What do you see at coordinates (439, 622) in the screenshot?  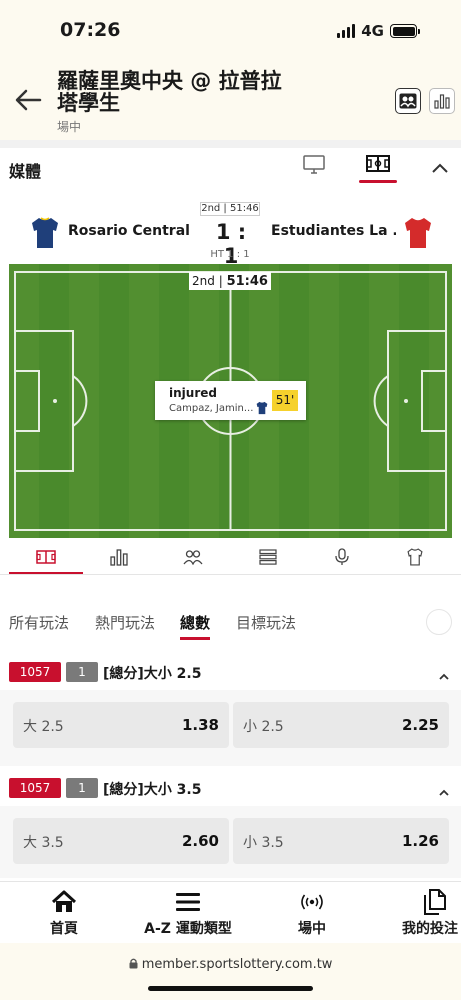 I see `market-more-button` at bounding box center [439, 622].